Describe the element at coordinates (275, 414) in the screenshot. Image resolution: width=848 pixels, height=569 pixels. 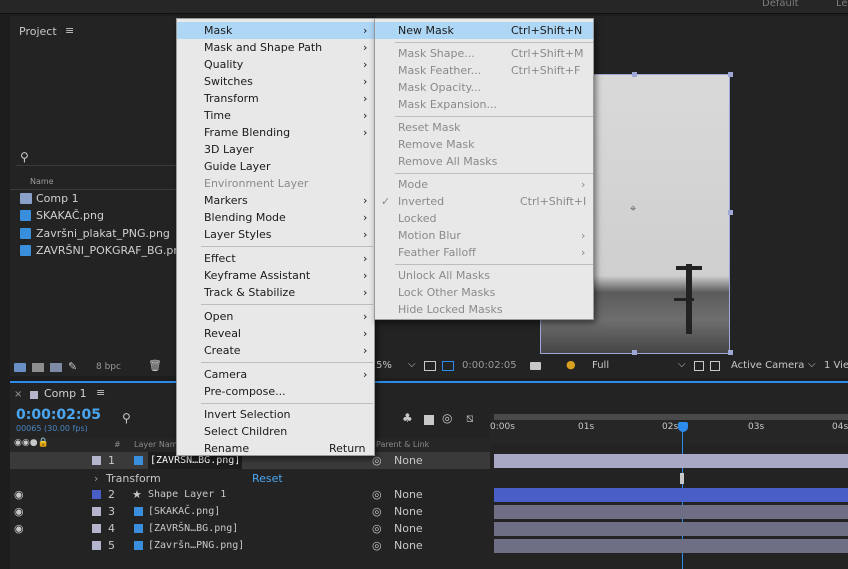
I see `menu-item-invert-selection: Invert Selection` at that location.